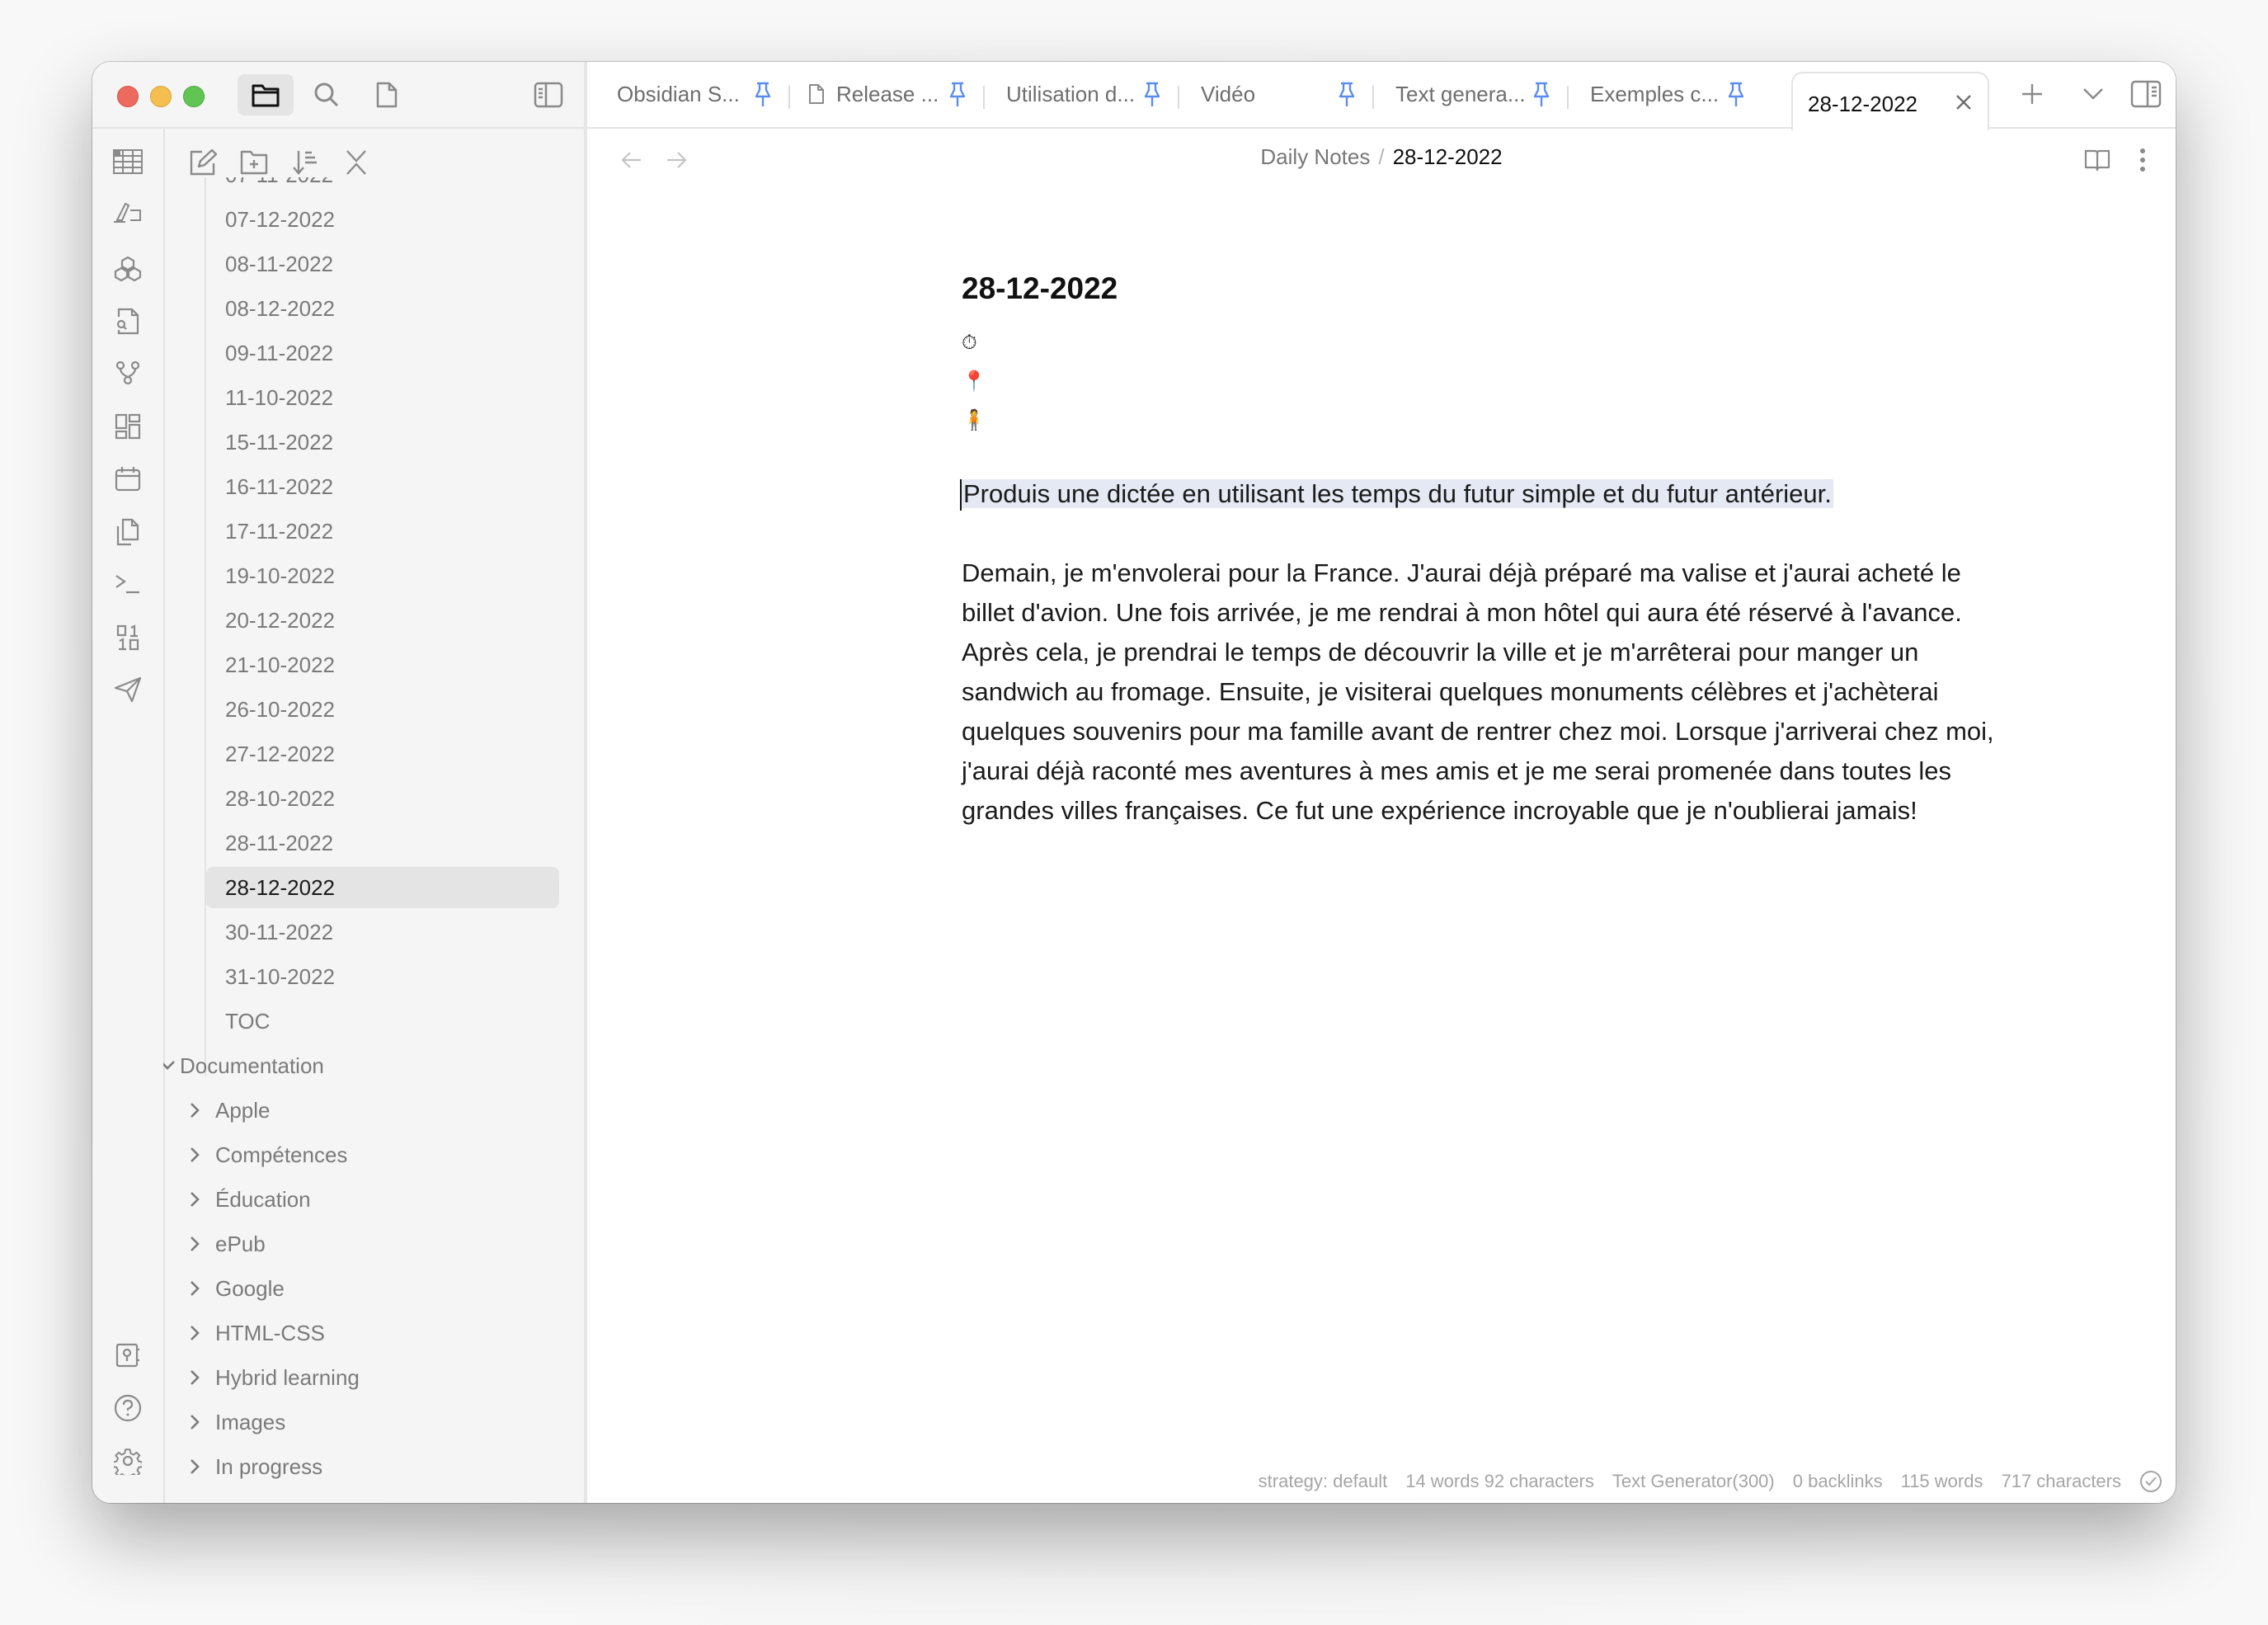 The height and width of the screenshot is (1625, 2268). I want to click on ribbon-file-search-button, so click(128, 321).